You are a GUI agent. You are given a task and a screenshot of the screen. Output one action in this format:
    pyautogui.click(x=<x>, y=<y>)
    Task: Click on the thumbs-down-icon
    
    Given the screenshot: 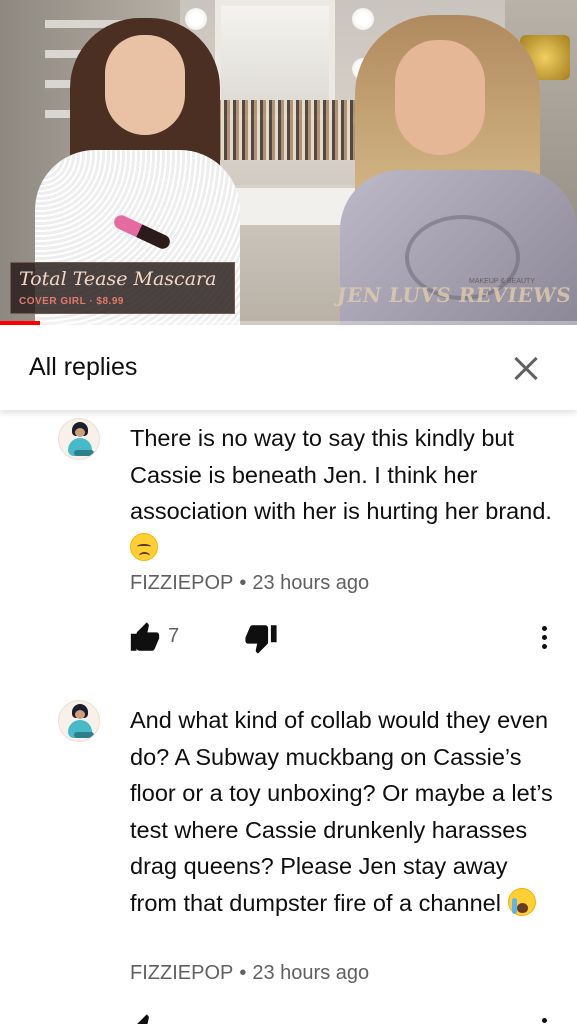 What is the action you would take?
    pyautogui.click(x=261, y=638)
    